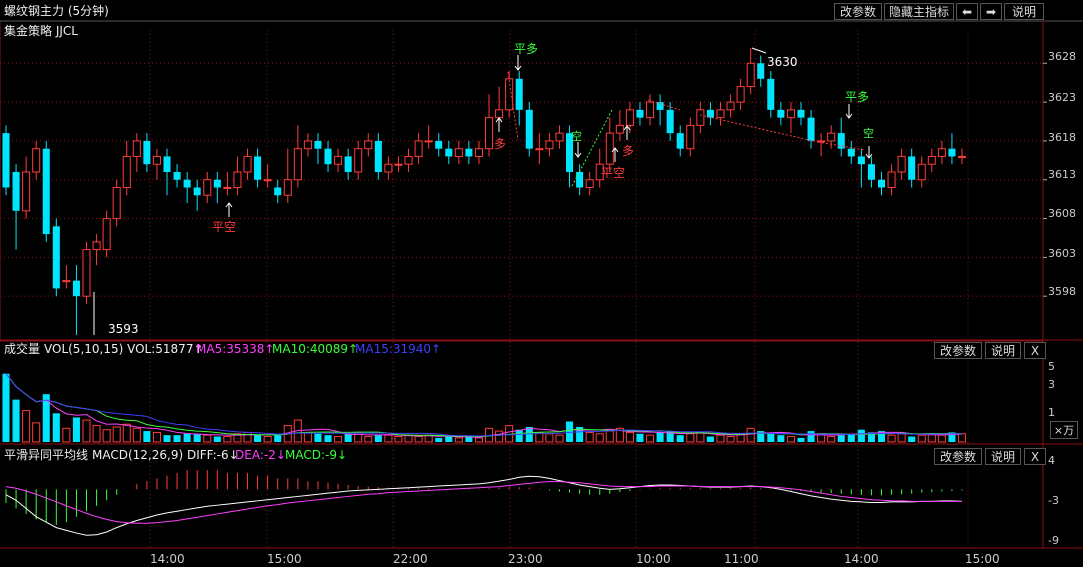 Image resolution: width=1083 pixels, height=567 pixels. What do you see at coordinates (260, 455) in the screenshot?
I see `macd-dea: DEA:-2↓` at bounding box center [260, 455].